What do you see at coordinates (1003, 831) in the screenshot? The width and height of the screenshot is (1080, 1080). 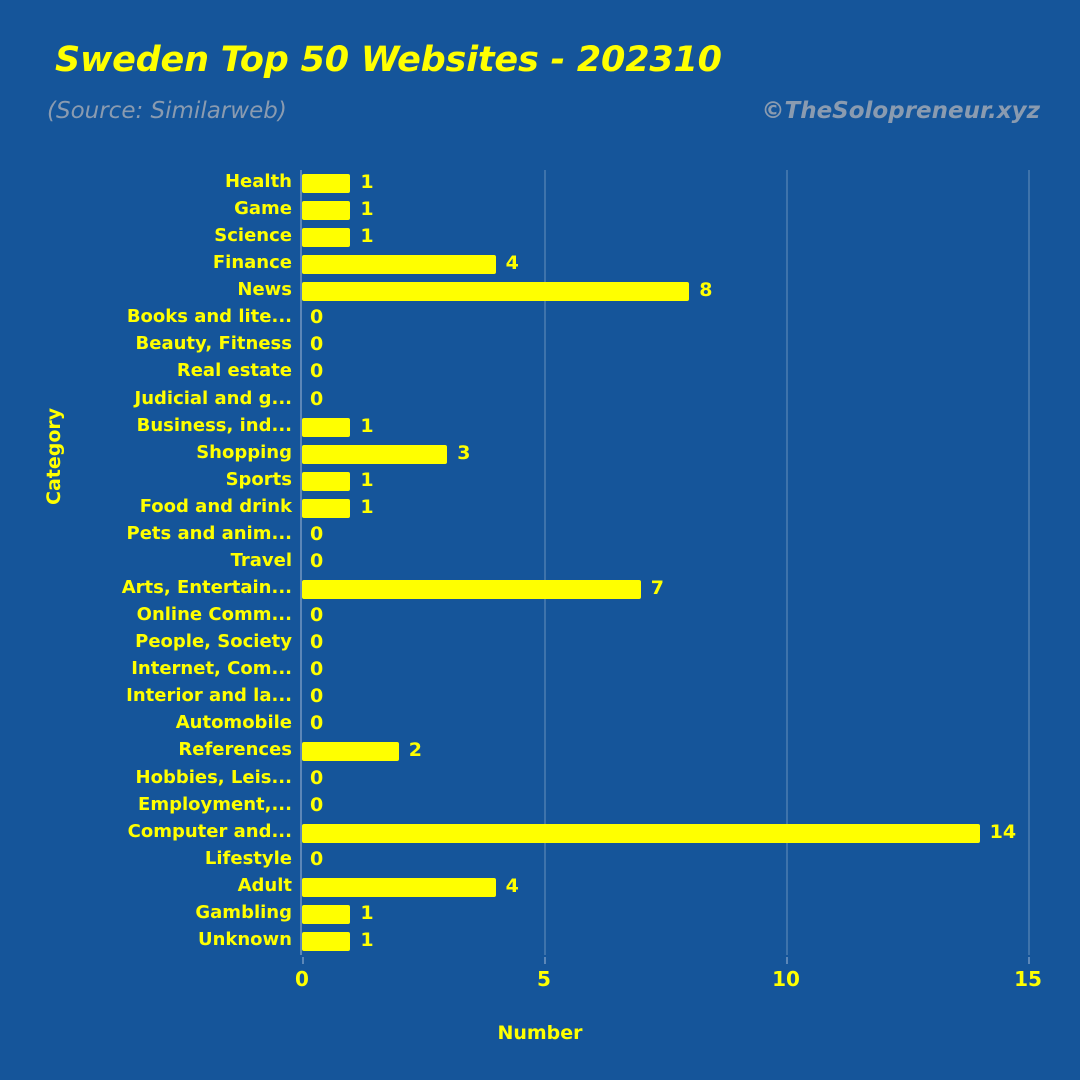 I see `bar-value-label: 14` at bounding box center [1003, 831].